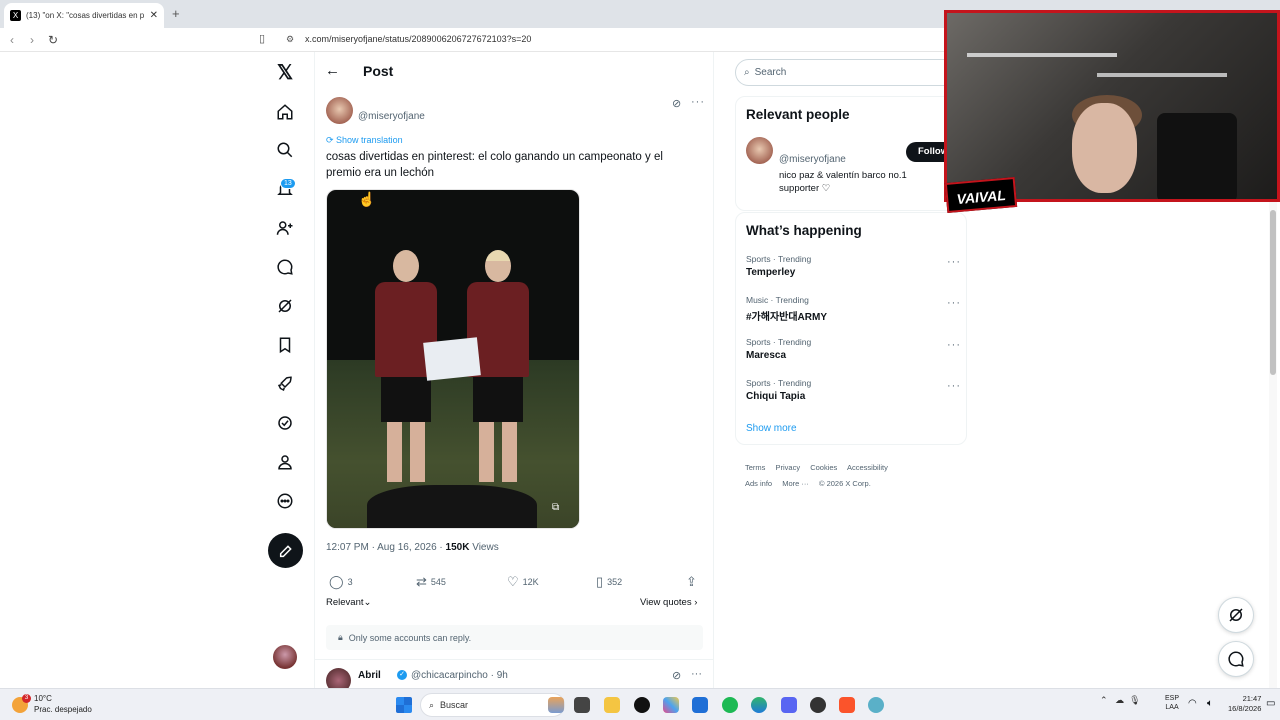 Image resolution: width=1280 pixels, height=720 pixels. I want to click on system-clock: 21:47 16/8/2026, so click(1244, 704).